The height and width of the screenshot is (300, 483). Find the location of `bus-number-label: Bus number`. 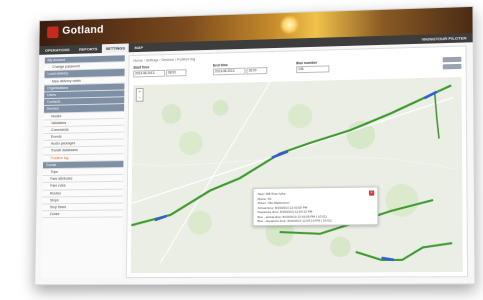

bus-number-label: Bus number is located at coordinates (307, 63).